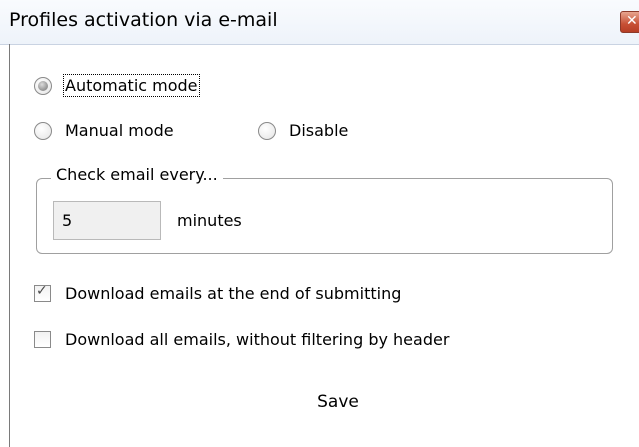  Describe the element at coordinates (319, 130) in the screenshot. I see `disable-mode-label: Disable` at that location.